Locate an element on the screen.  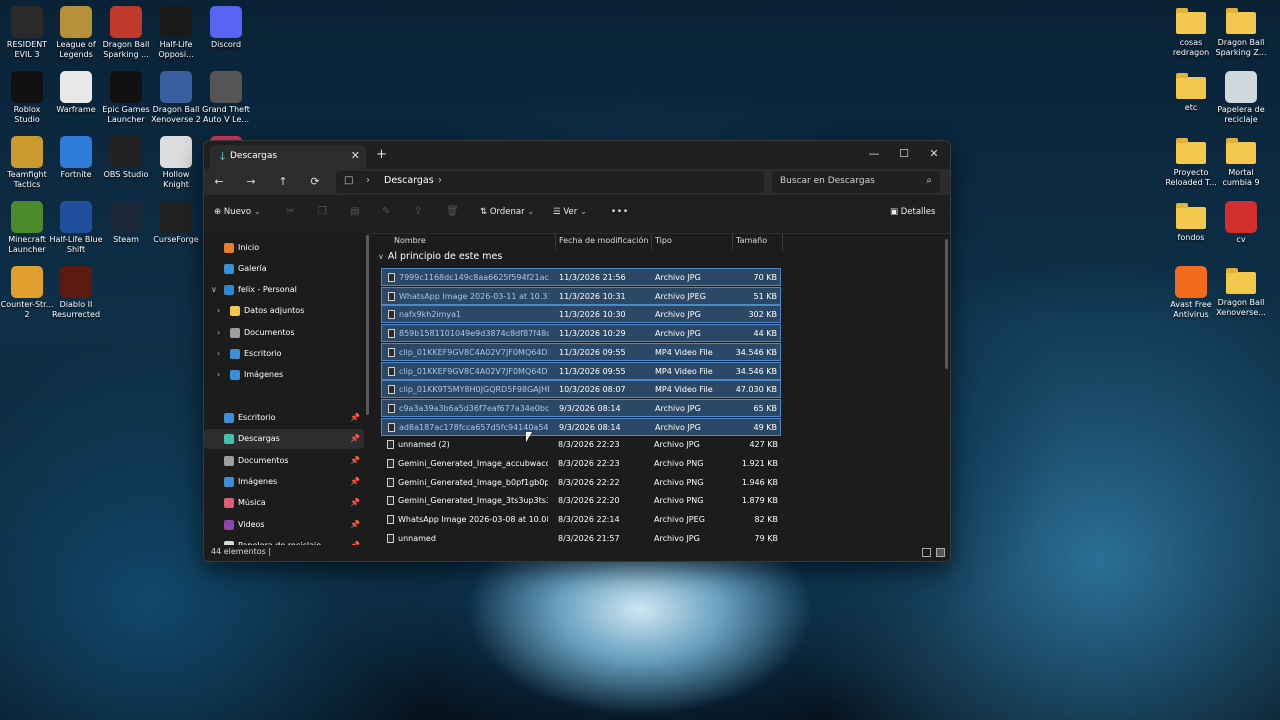
column-header-name: Nombre is located at coordinates (410, 240).